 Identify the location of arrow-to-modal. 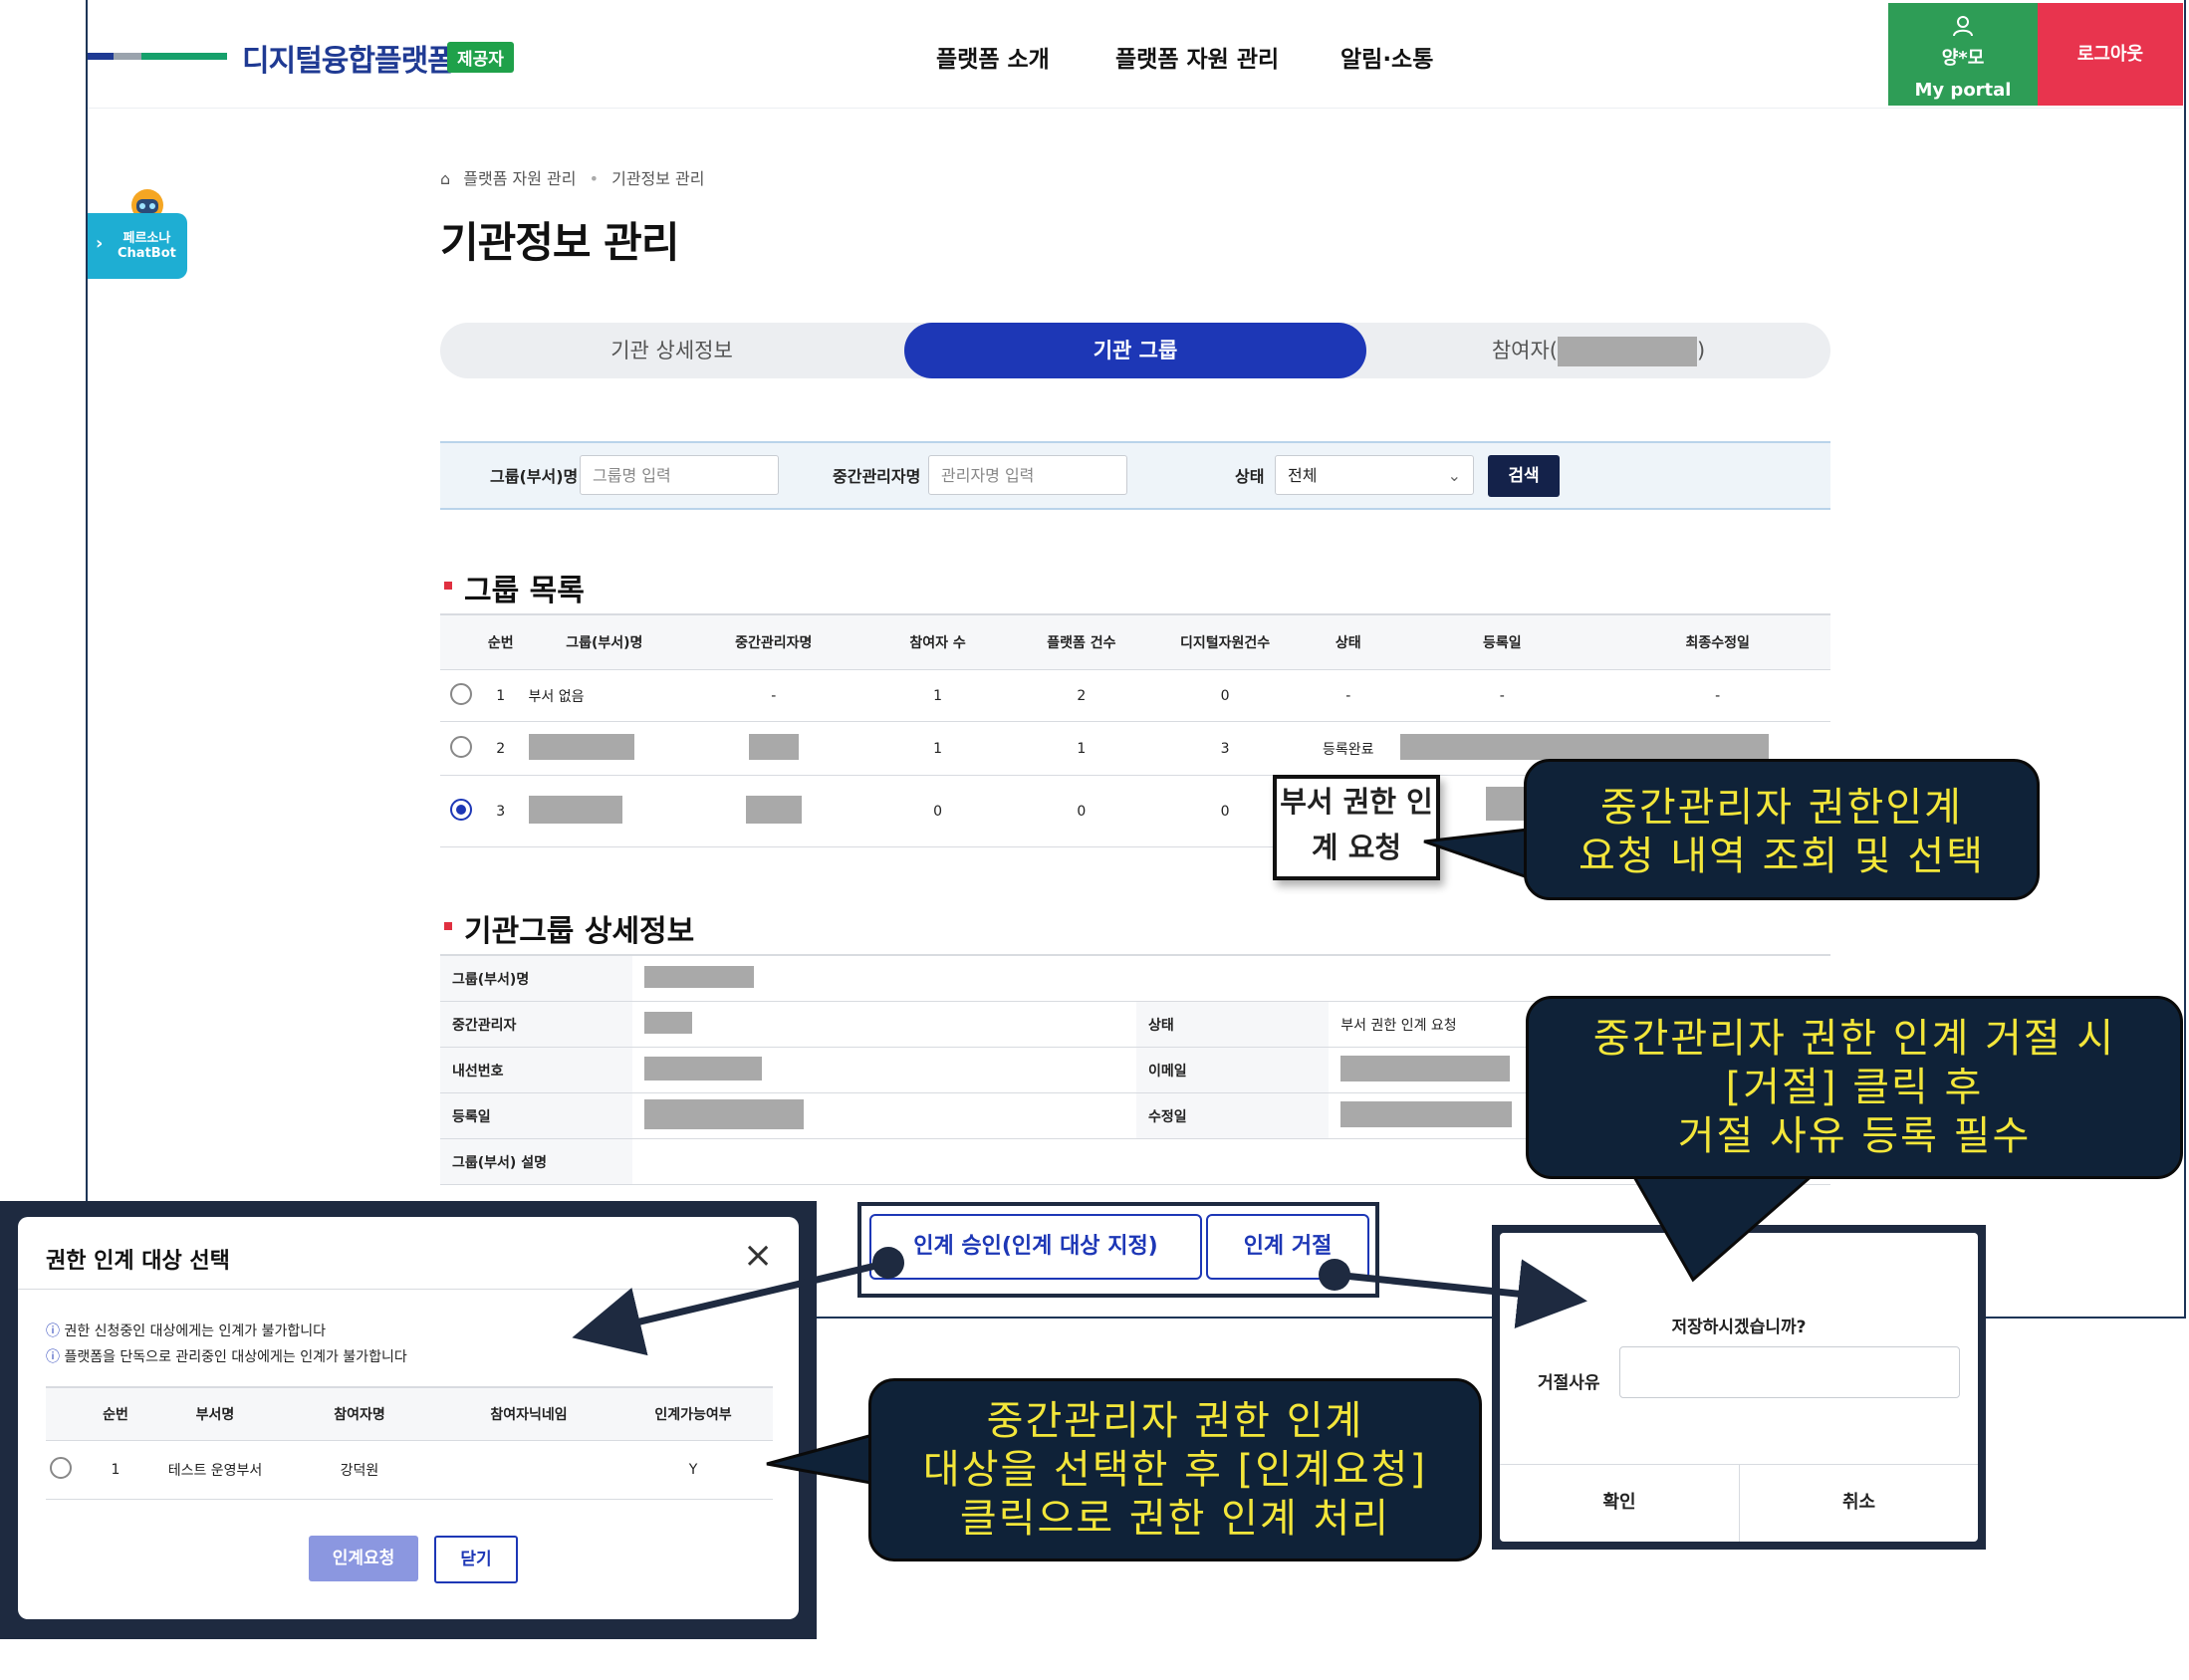
(730, 1307).